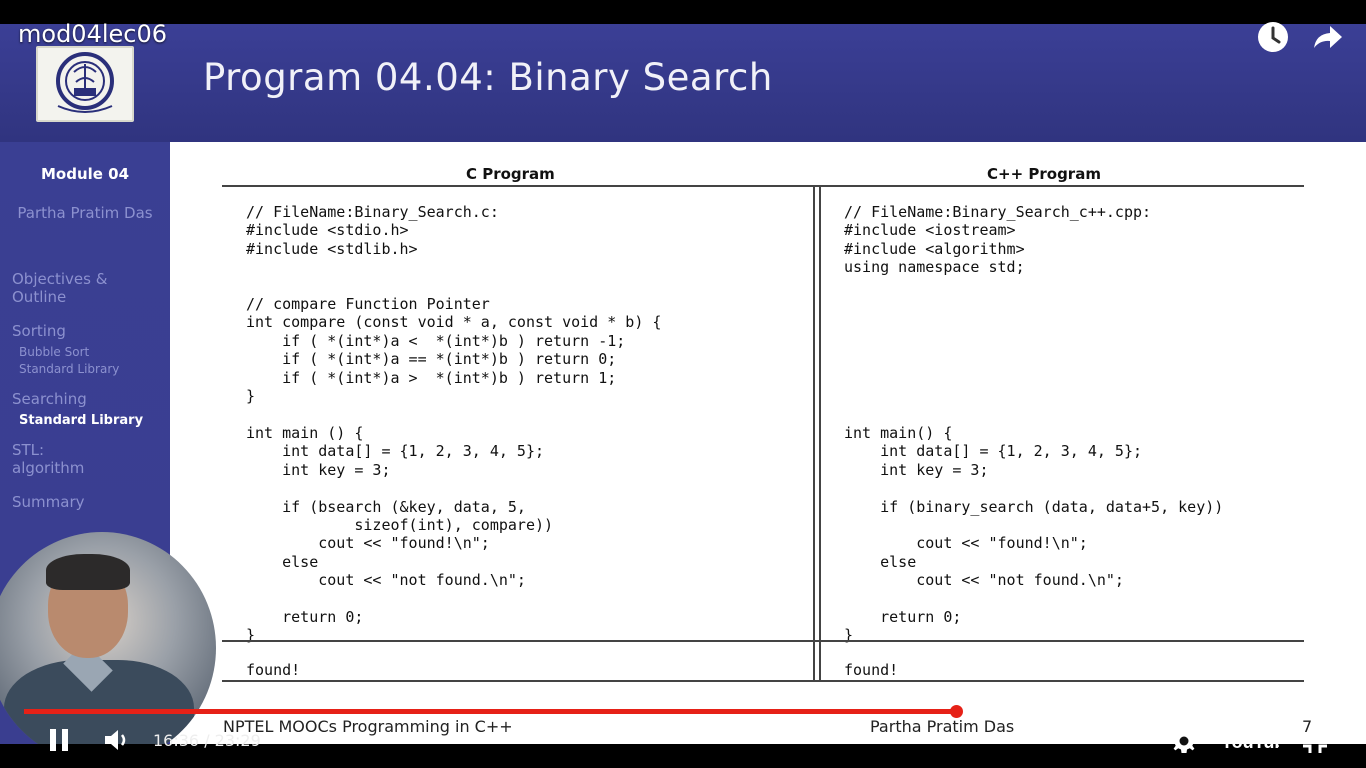 The image size is (1366, 768). Describe the element at coordinates (88, 572) in the screenshot. I see `presenter-hair` at that location.